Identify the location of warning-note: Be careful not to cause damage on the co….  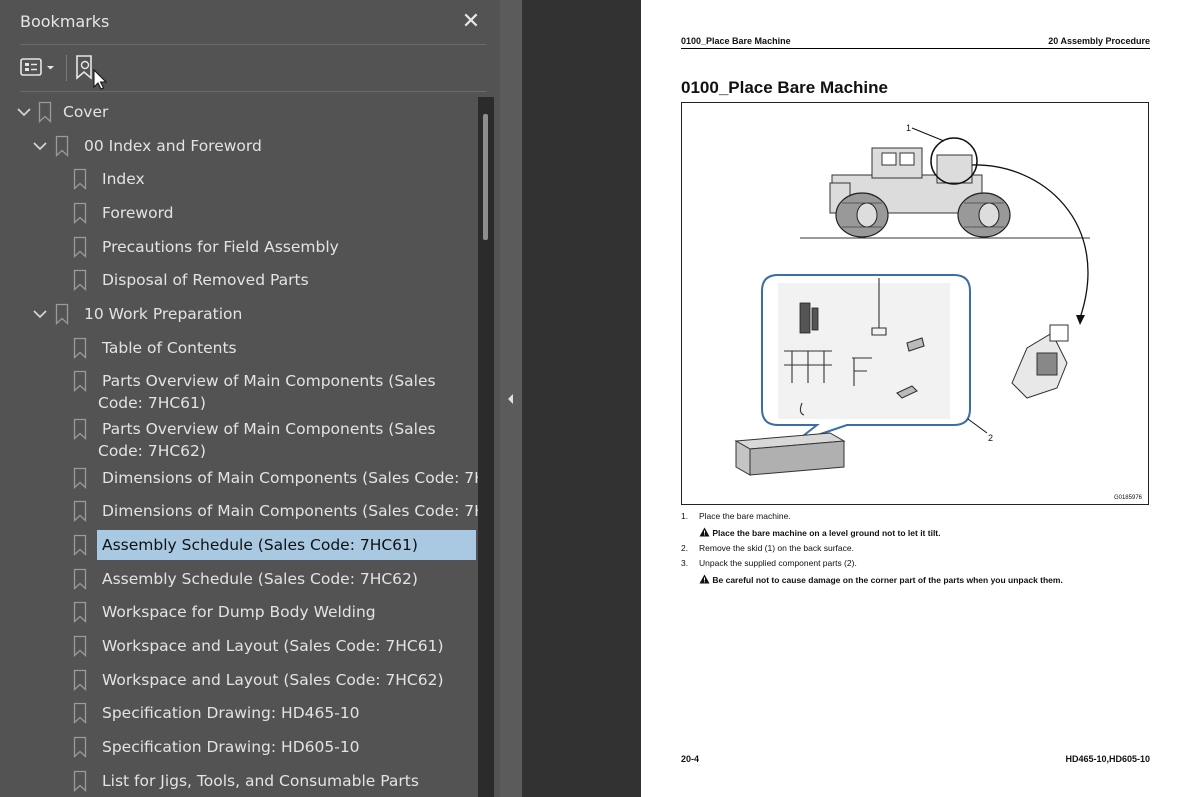
(881, 579).